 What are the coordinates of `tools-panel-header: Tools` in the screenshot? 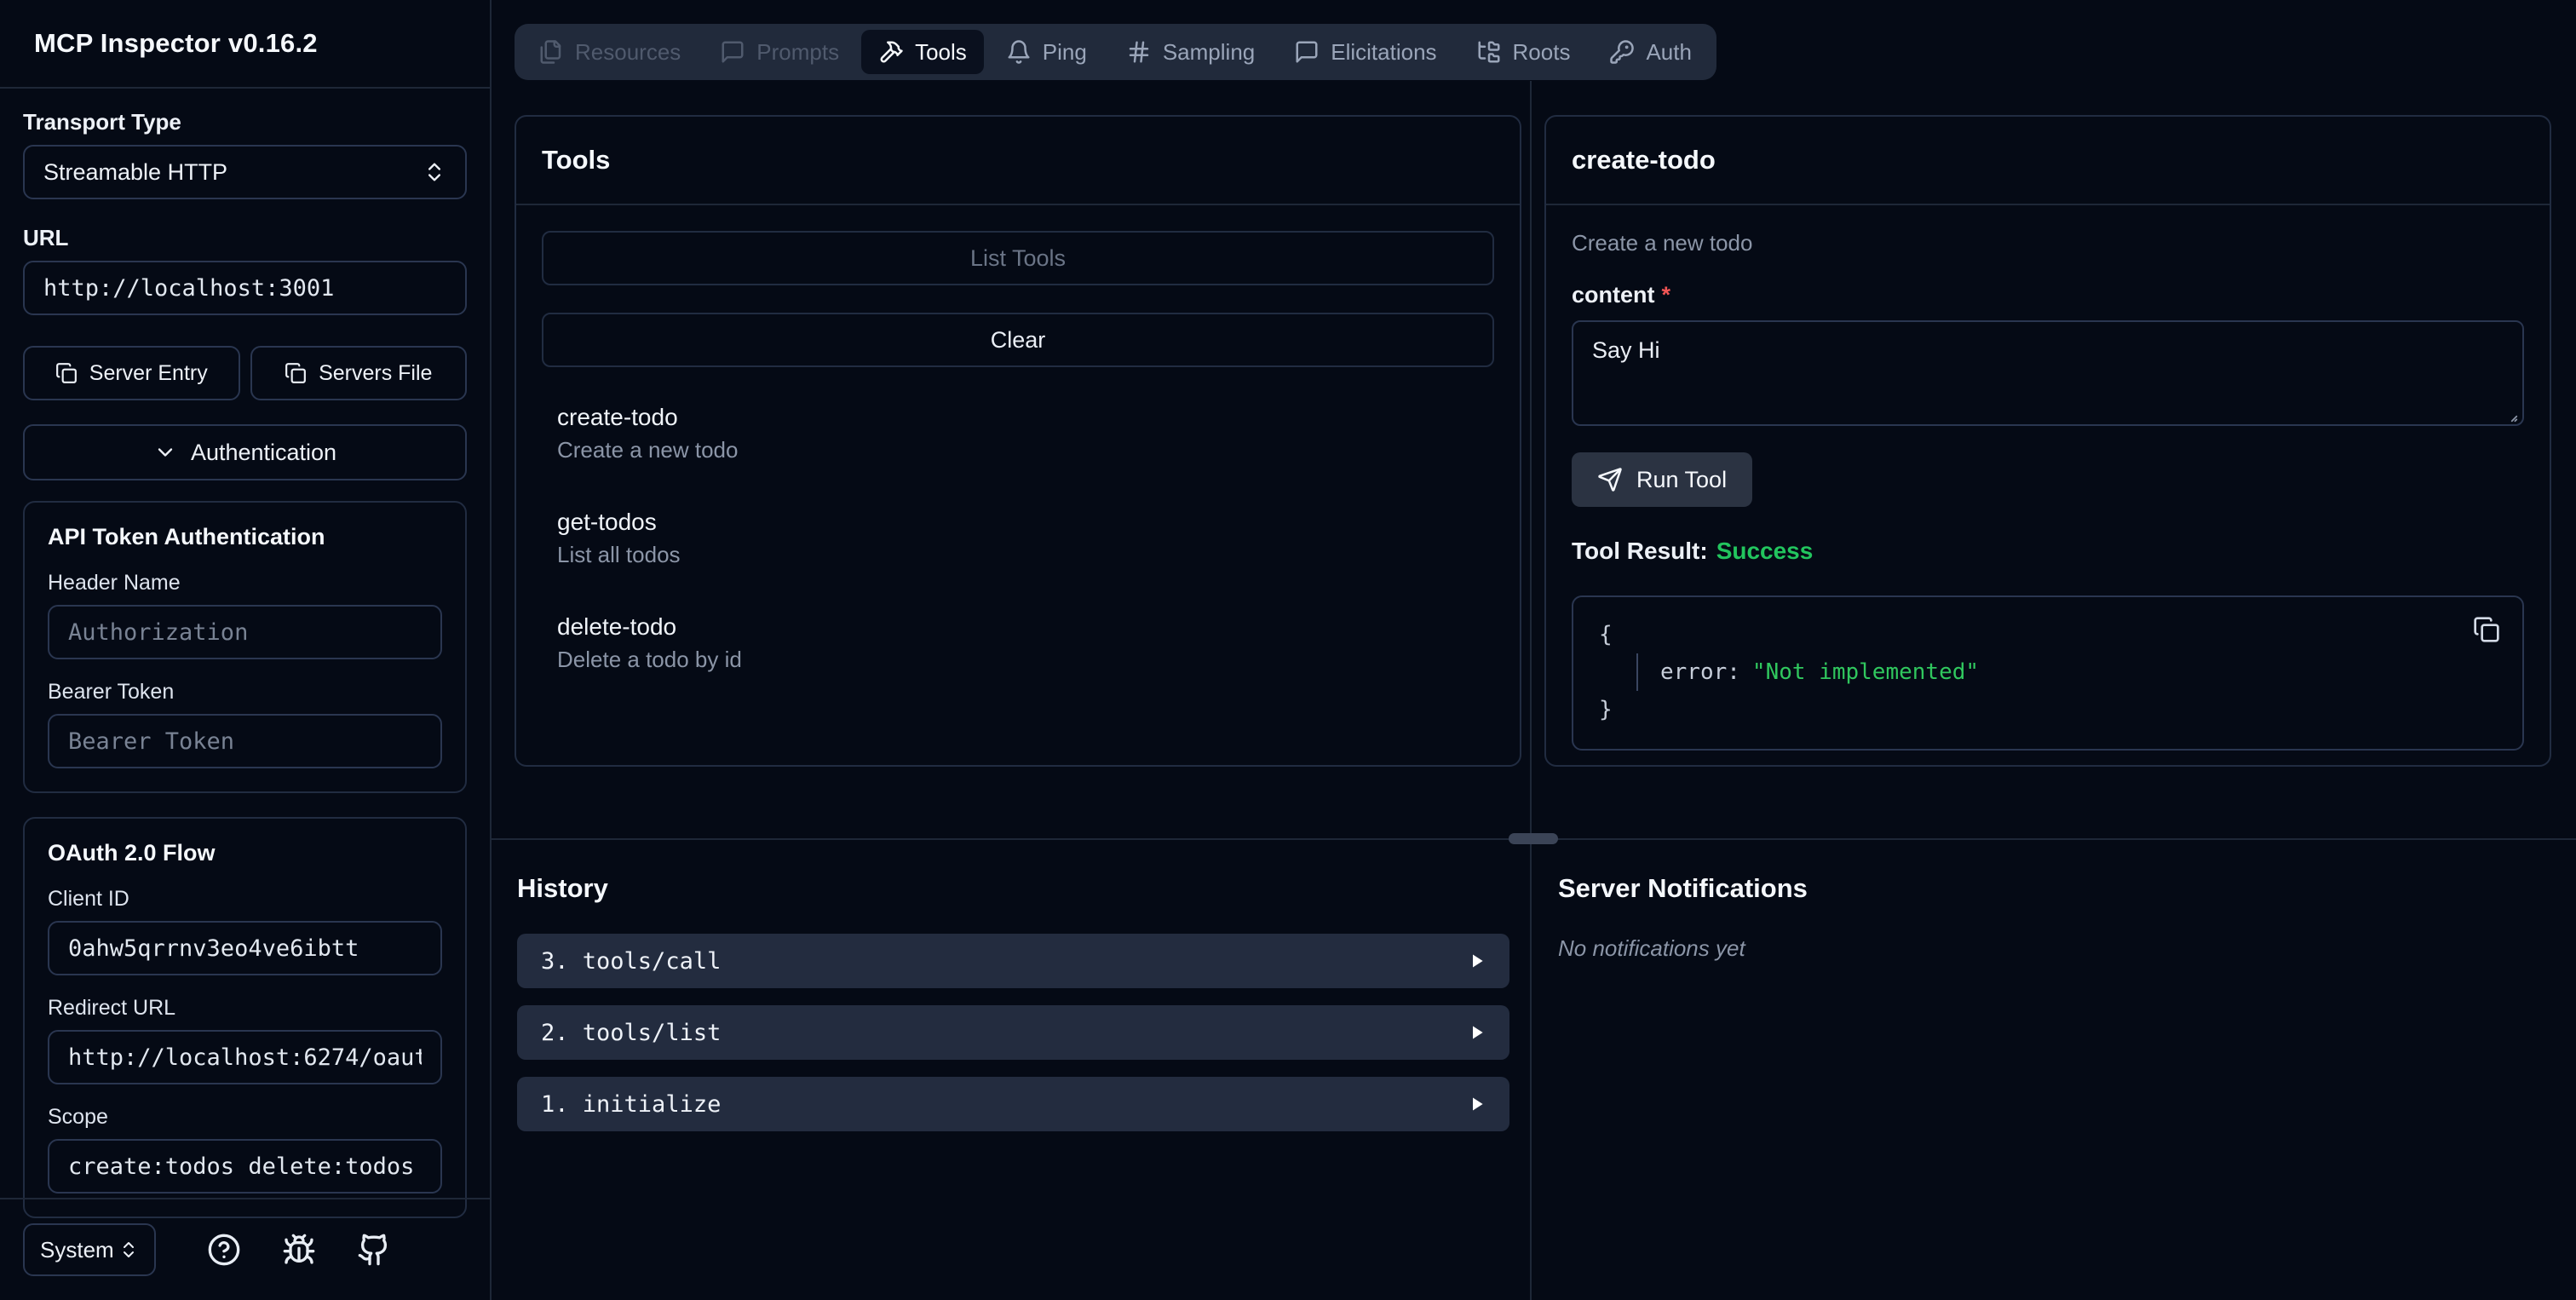 It's located at (1018, 161).